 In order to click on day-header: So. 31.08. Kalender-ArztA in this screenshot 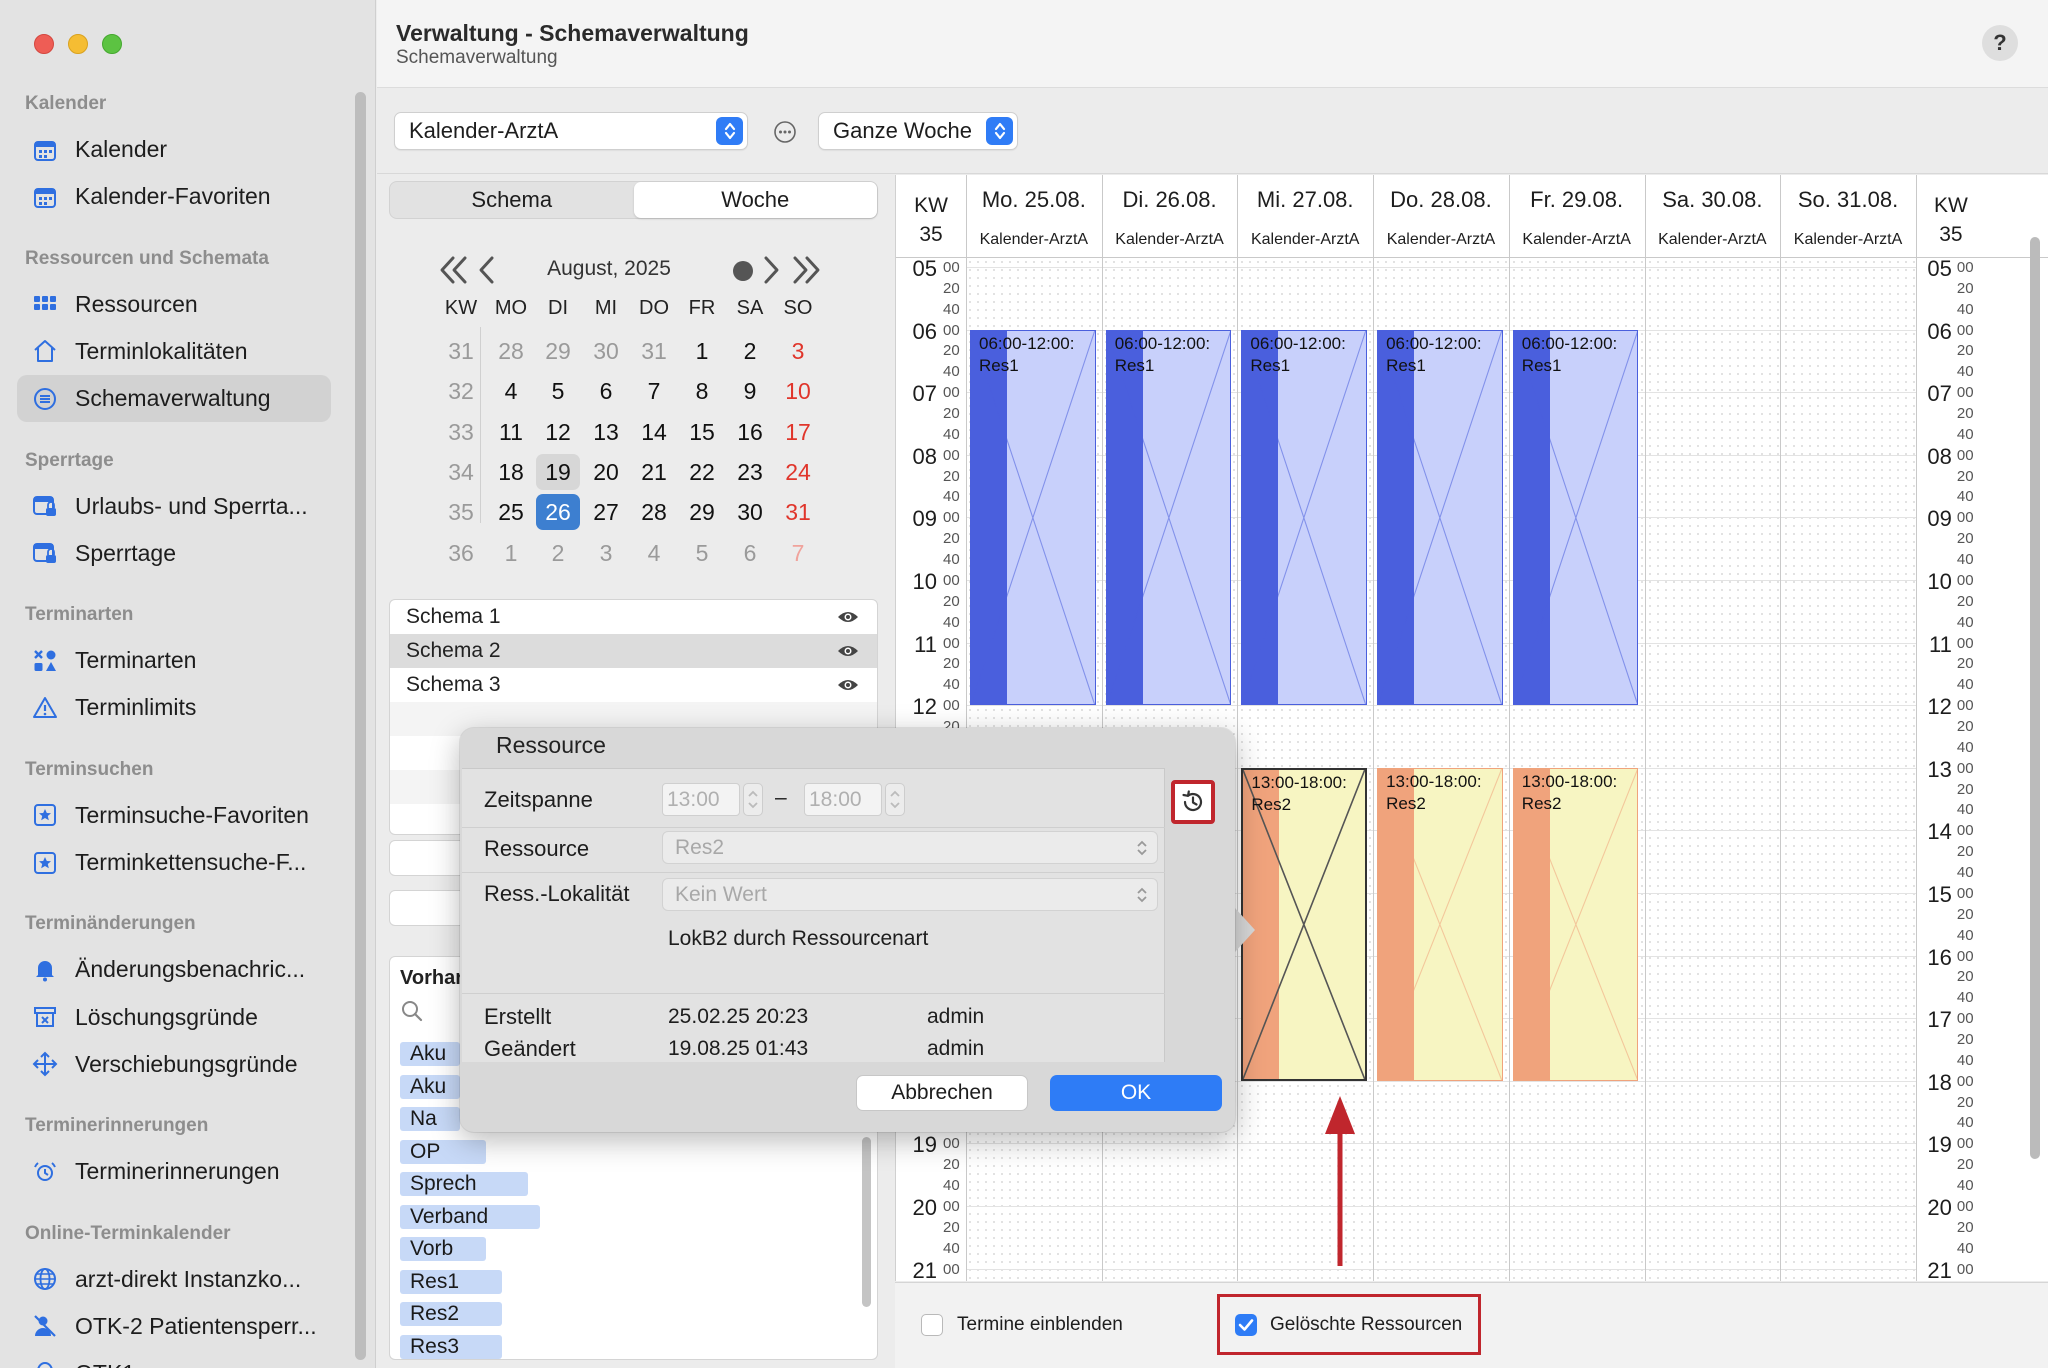, I will do `click(1848, 216)`.